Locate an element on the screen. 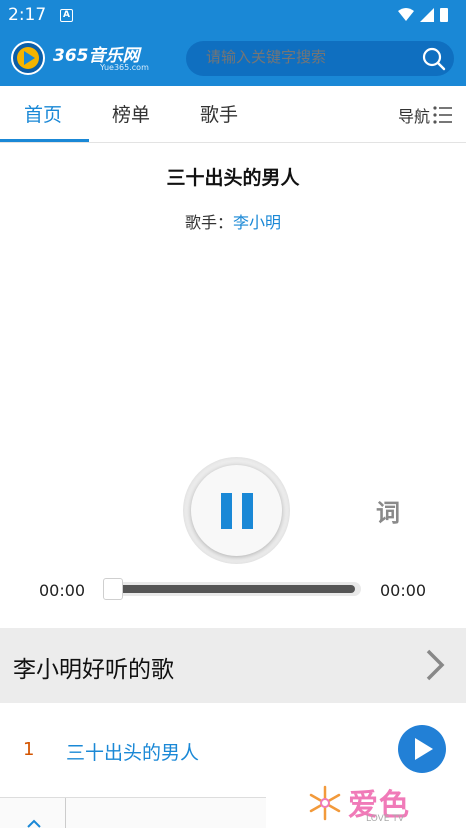  play-pause-inner is located at coordinates (236, 510).